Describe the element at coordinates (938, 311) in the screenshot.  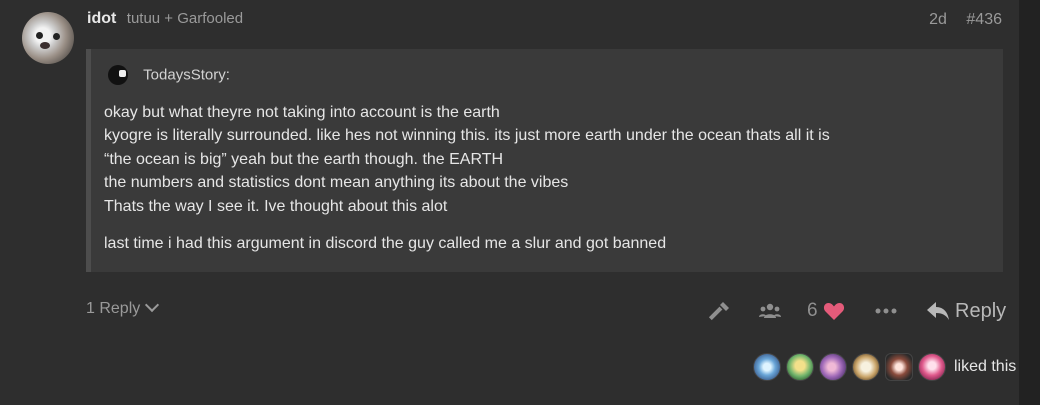
I see `reply-arrow-icon` at that location.